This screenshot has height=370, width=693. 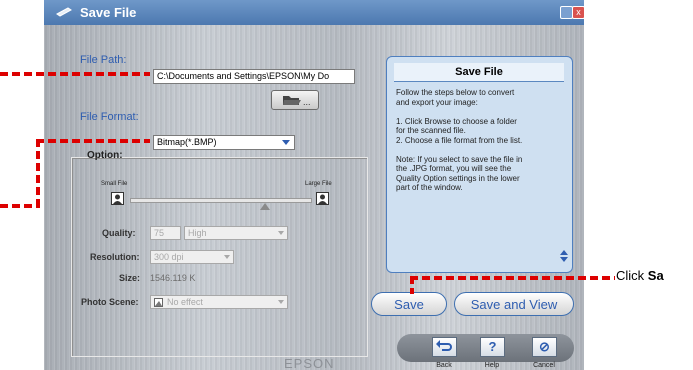 What do you see at coordinates (219, 302) in the screenshot?
I see `photo-scene-select: No effect` at bounding box center [219, 302].